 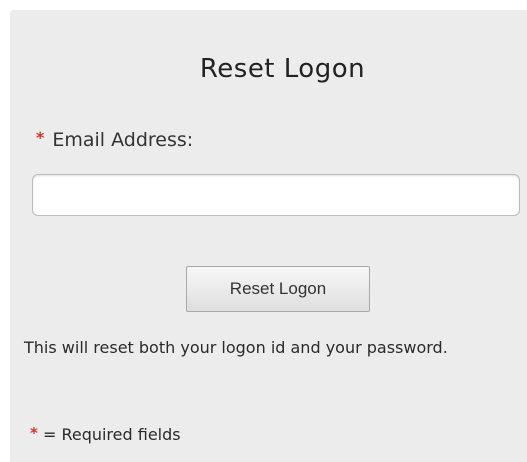 What do you see at coordinates (111, 434) in the screenshot?
I see `legend-text: = Required fields` at bounding box center [111, 434].